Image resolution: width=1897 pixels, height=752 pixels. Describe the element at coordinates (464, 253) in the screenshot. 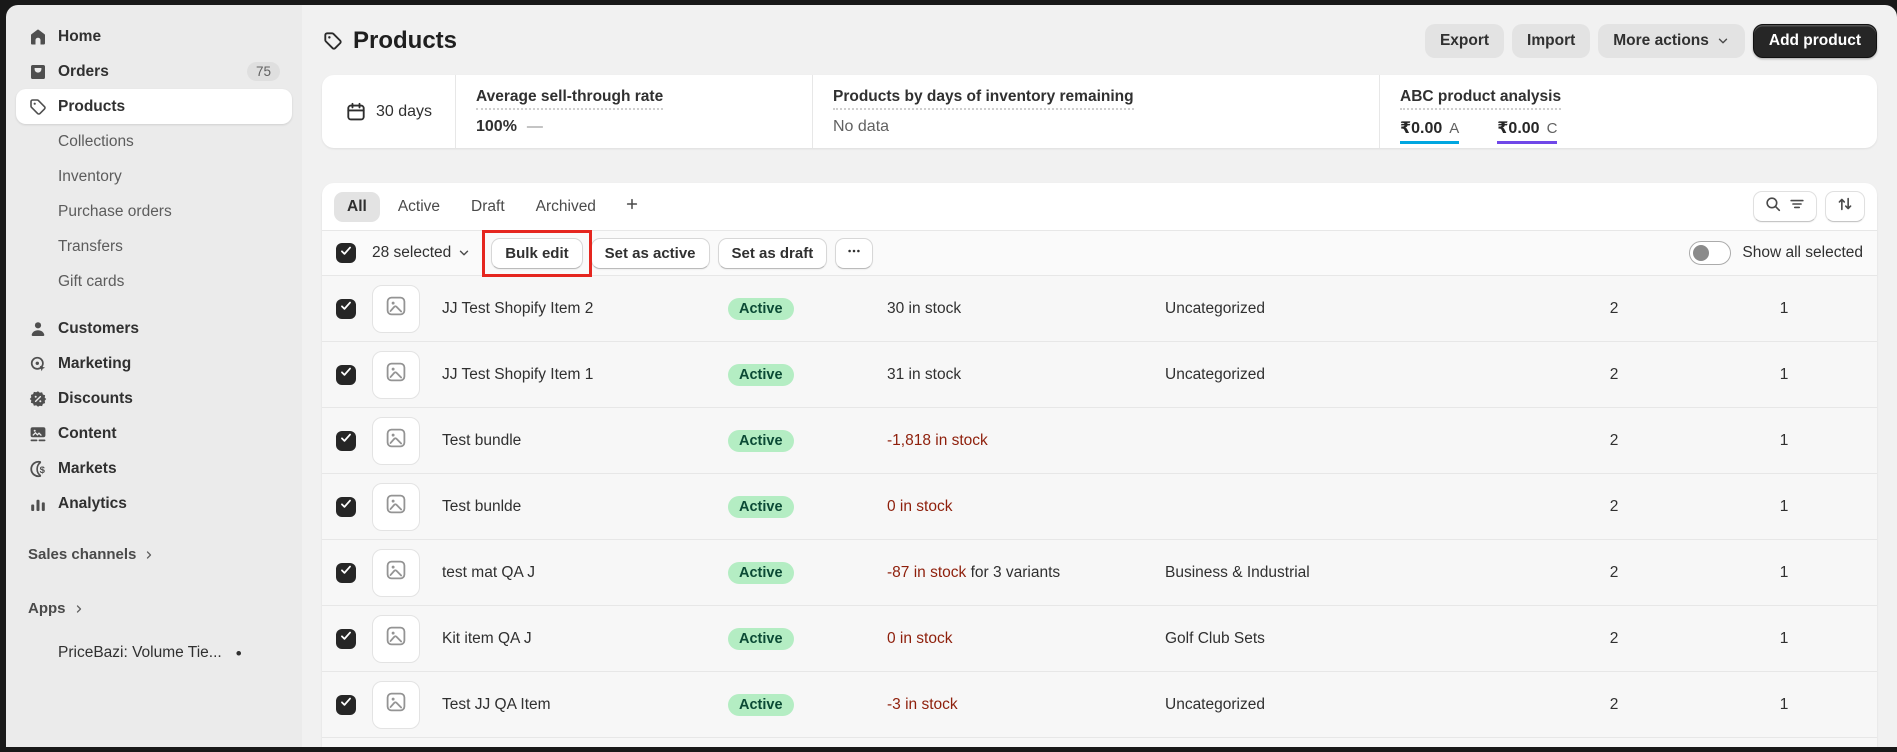

I see `chevron-down-icon` at that location.